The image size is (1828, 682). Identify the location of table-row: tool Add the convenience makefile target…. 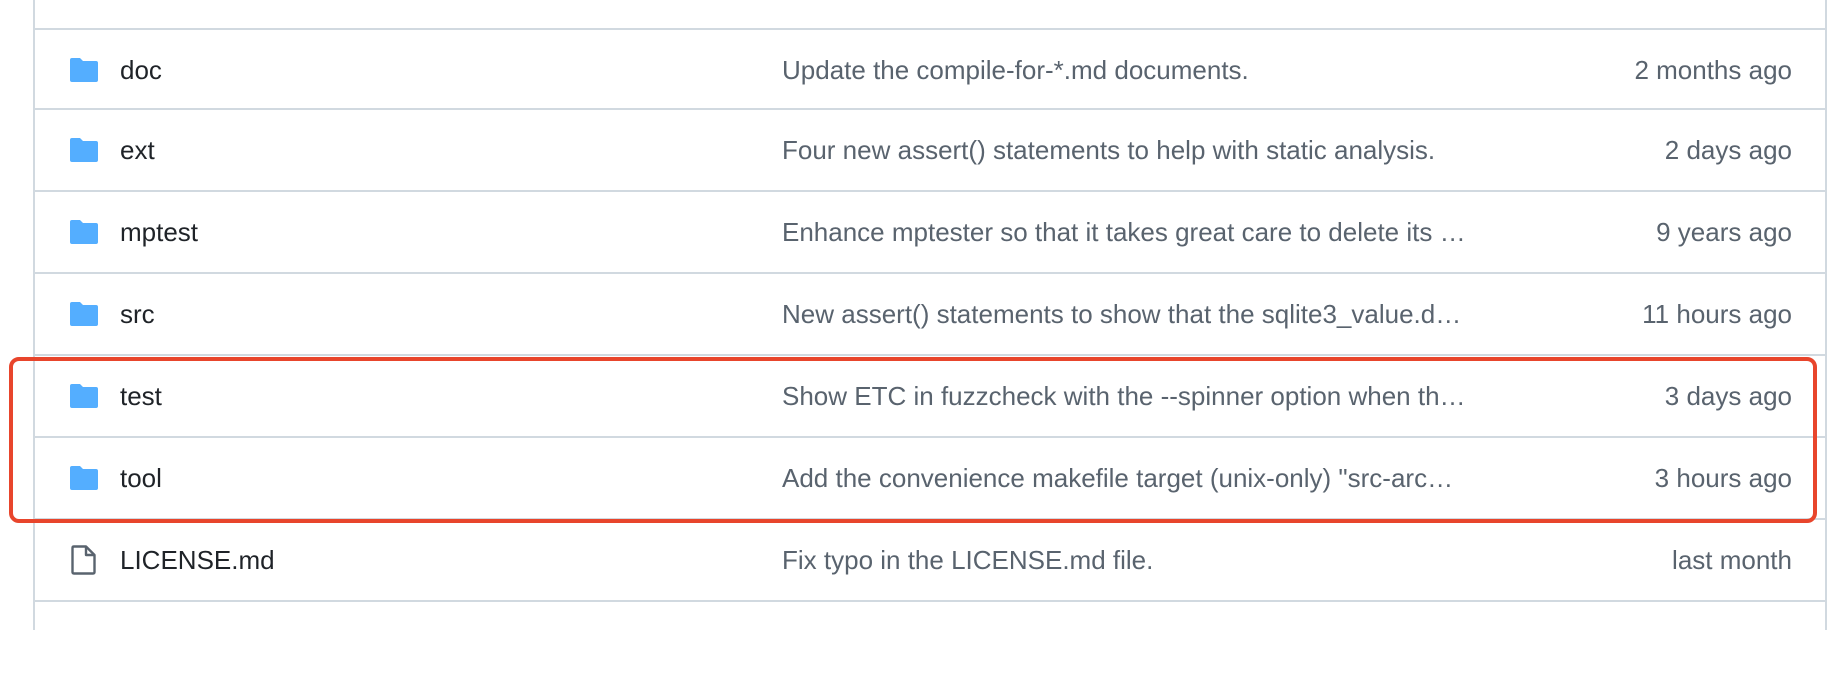
(930, 477).